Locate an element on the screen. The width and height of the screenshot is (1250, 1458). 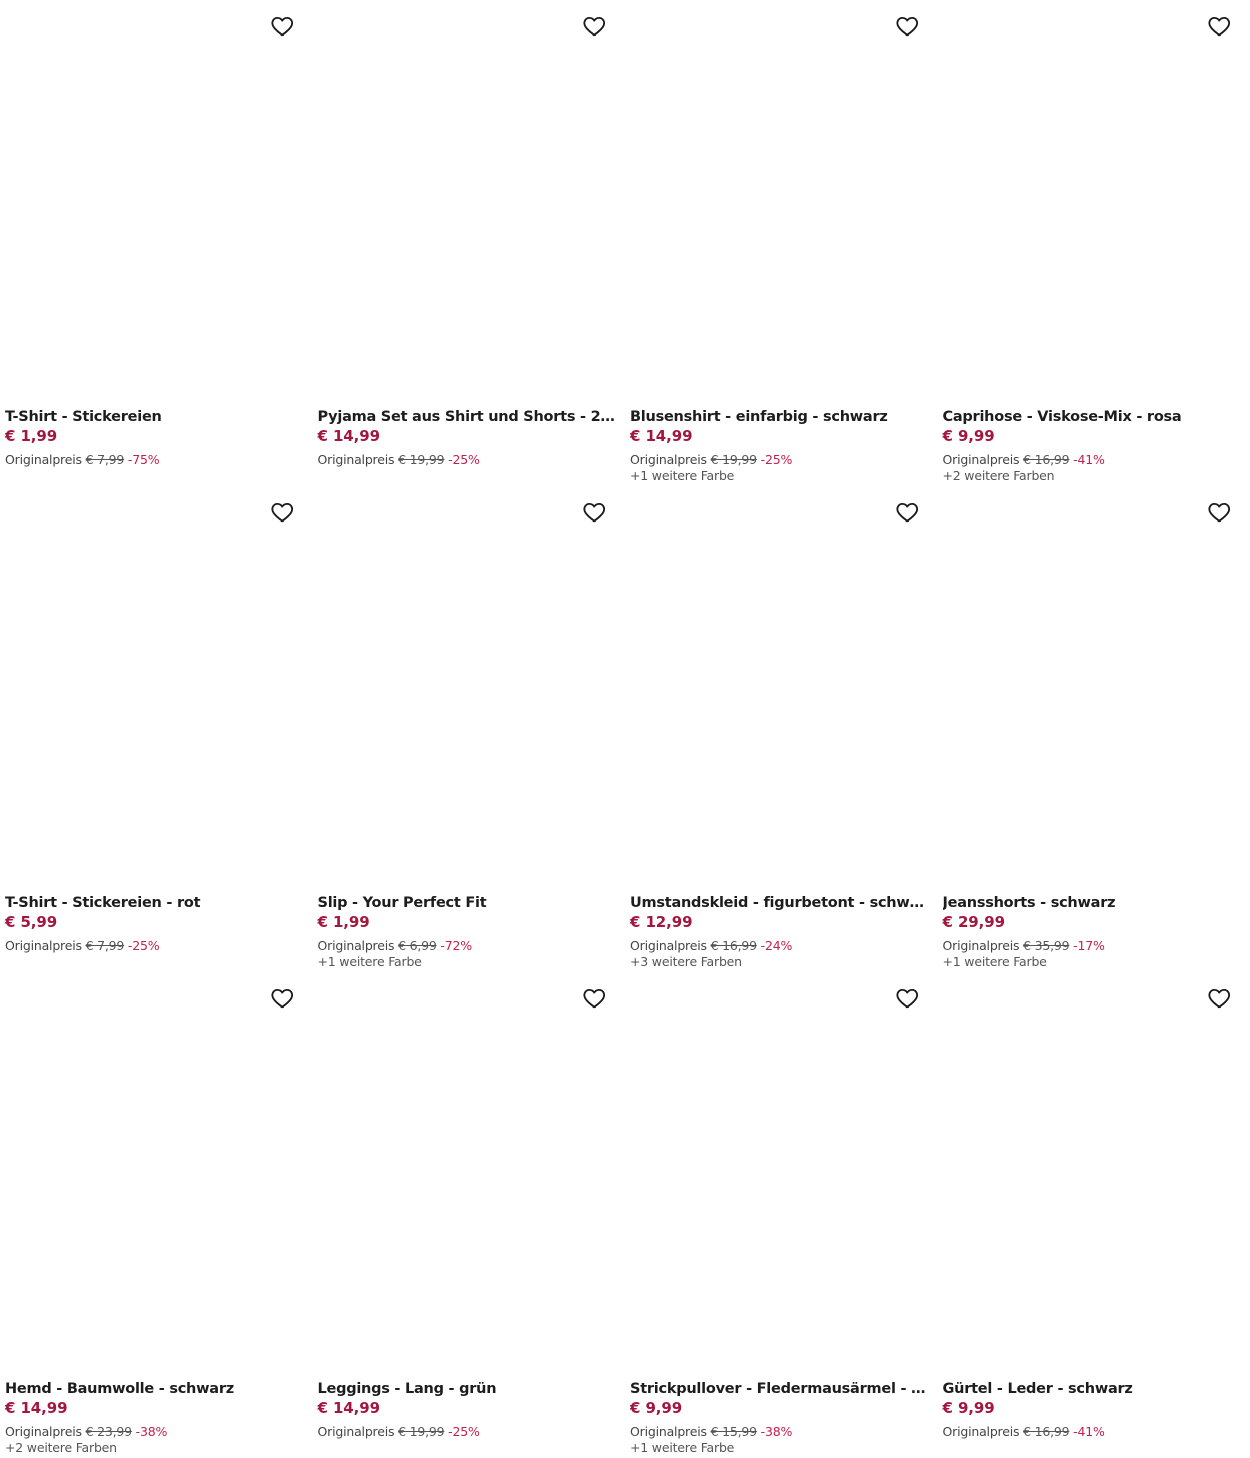
product-title: Umstandskleid - figurbetont - schwarz is located at coordinates (781, 903).